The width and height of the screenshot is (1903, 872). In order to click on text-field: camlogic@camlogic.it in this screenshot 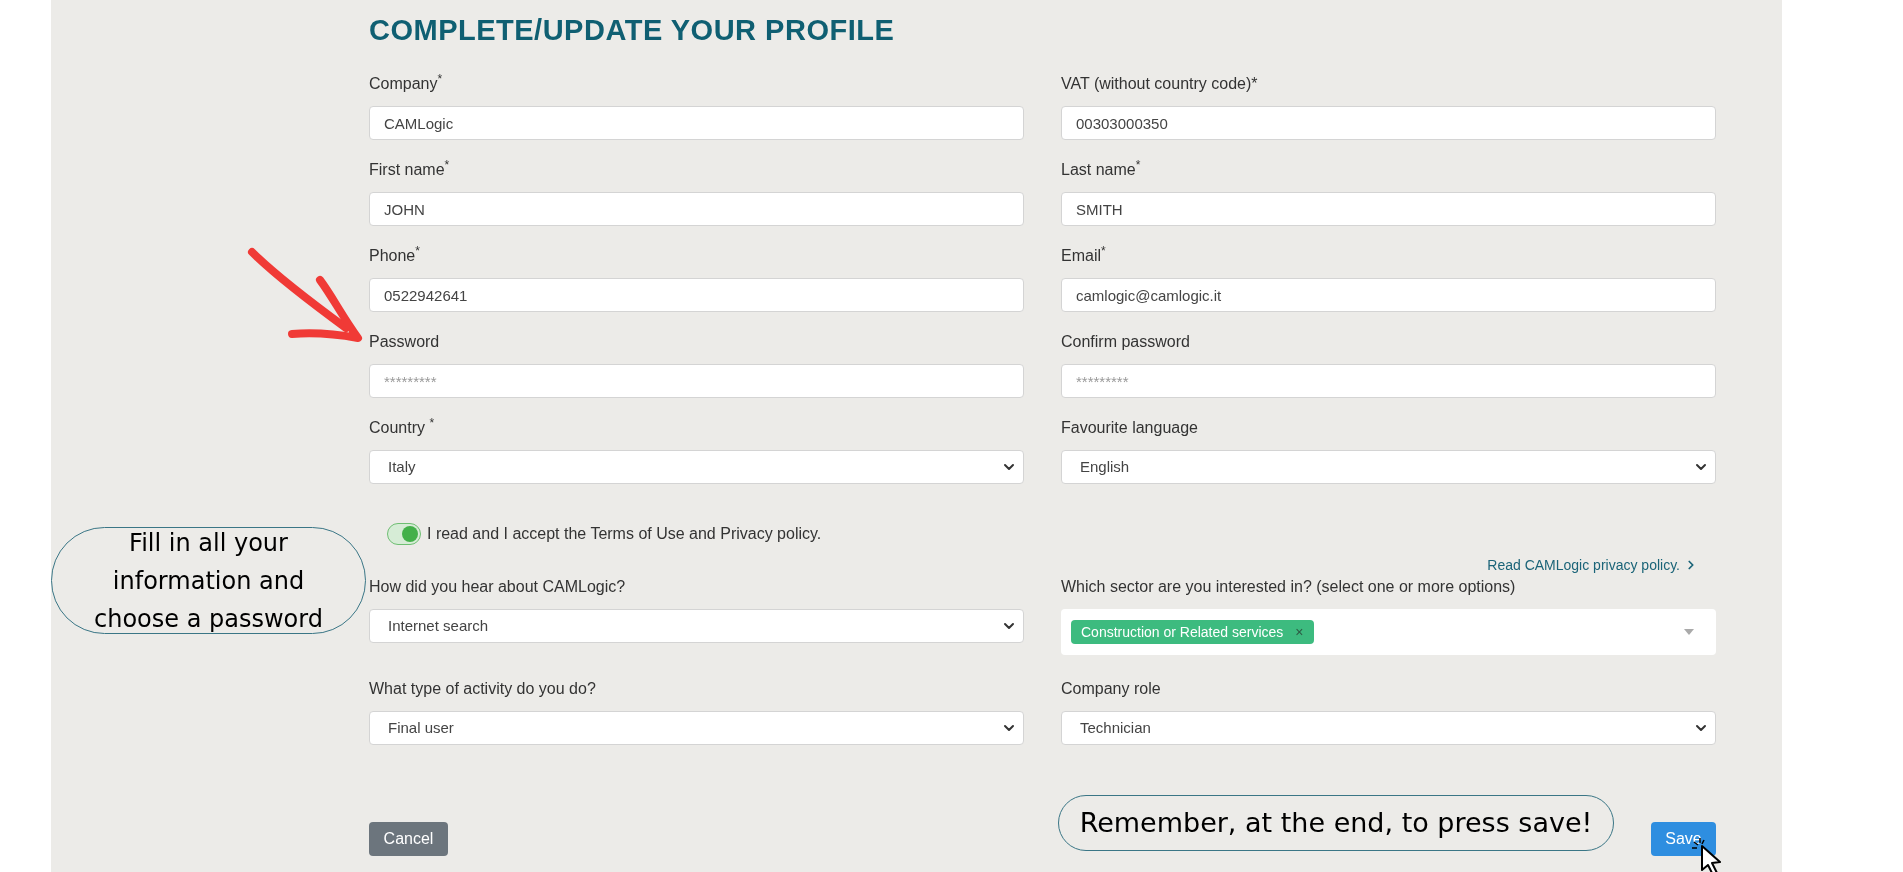, I will do `click(1388, 295)`.